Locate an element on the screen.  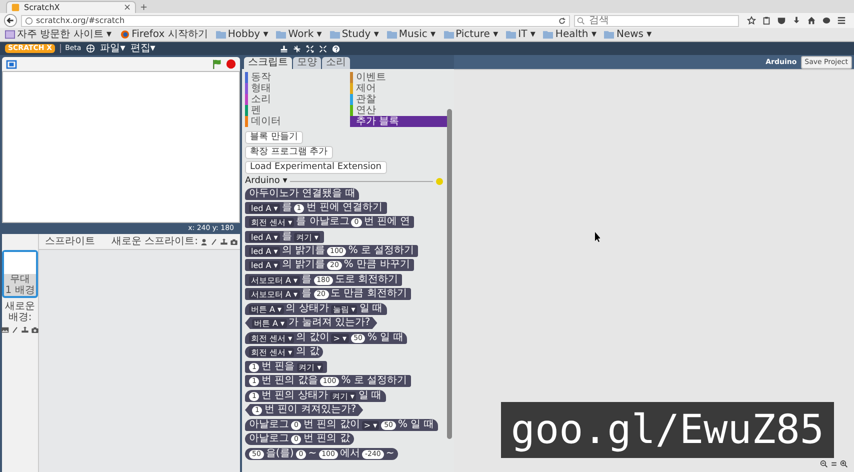
person-icon is located at coordinates (204, 242).